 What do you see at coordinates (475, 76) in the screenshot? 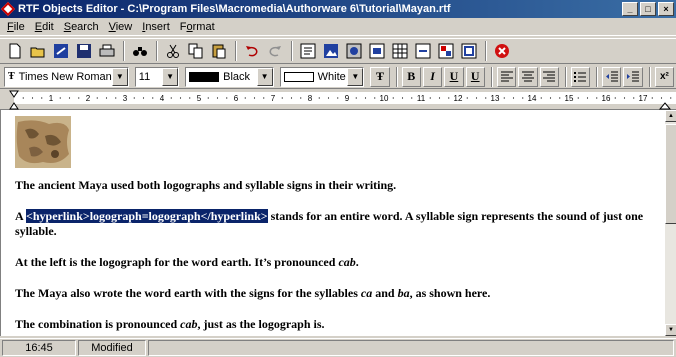
I see `double-underline-button: U` at bounding box center [475, 76].